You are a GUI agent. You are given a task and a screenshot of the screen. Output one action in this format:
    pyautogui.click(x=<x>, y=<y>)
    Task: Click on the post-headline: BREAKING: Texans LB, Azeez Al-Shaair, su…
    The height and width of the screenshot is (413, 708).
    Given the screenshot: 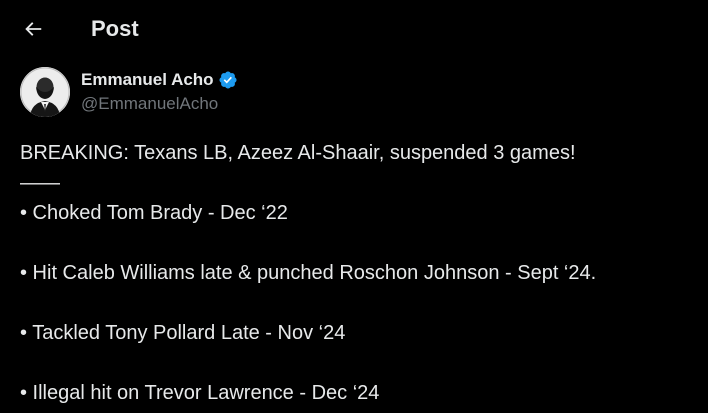 What is the action you would take?
    pyautogui.click(x=298, y=153)
    